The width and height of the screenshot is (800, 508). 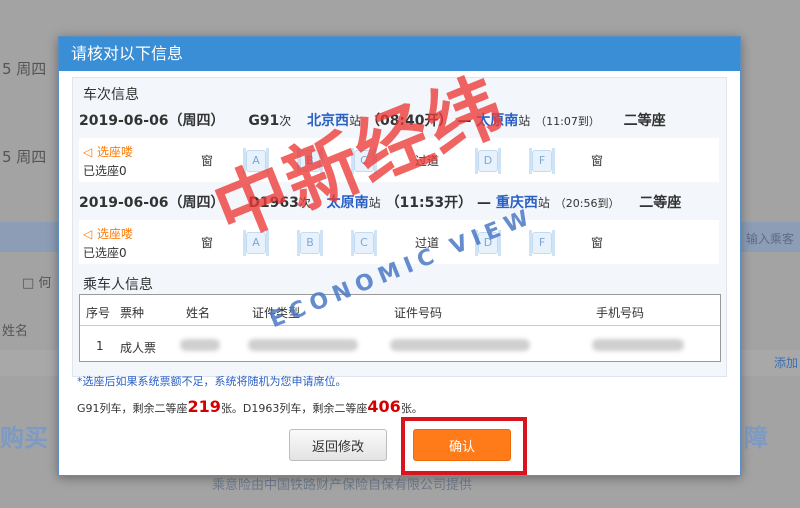 I want to click on bg-footer: 乘意险由中国铁路财产保险自保有限公司提供, so click(x=342, y=485).